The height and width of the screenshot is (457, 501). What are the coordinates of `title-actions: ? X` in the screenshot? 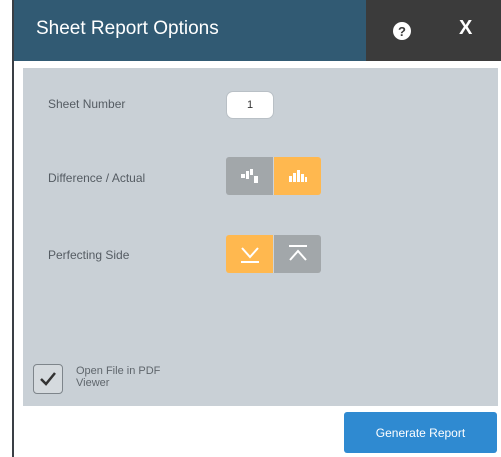 It's located at (433, 30).